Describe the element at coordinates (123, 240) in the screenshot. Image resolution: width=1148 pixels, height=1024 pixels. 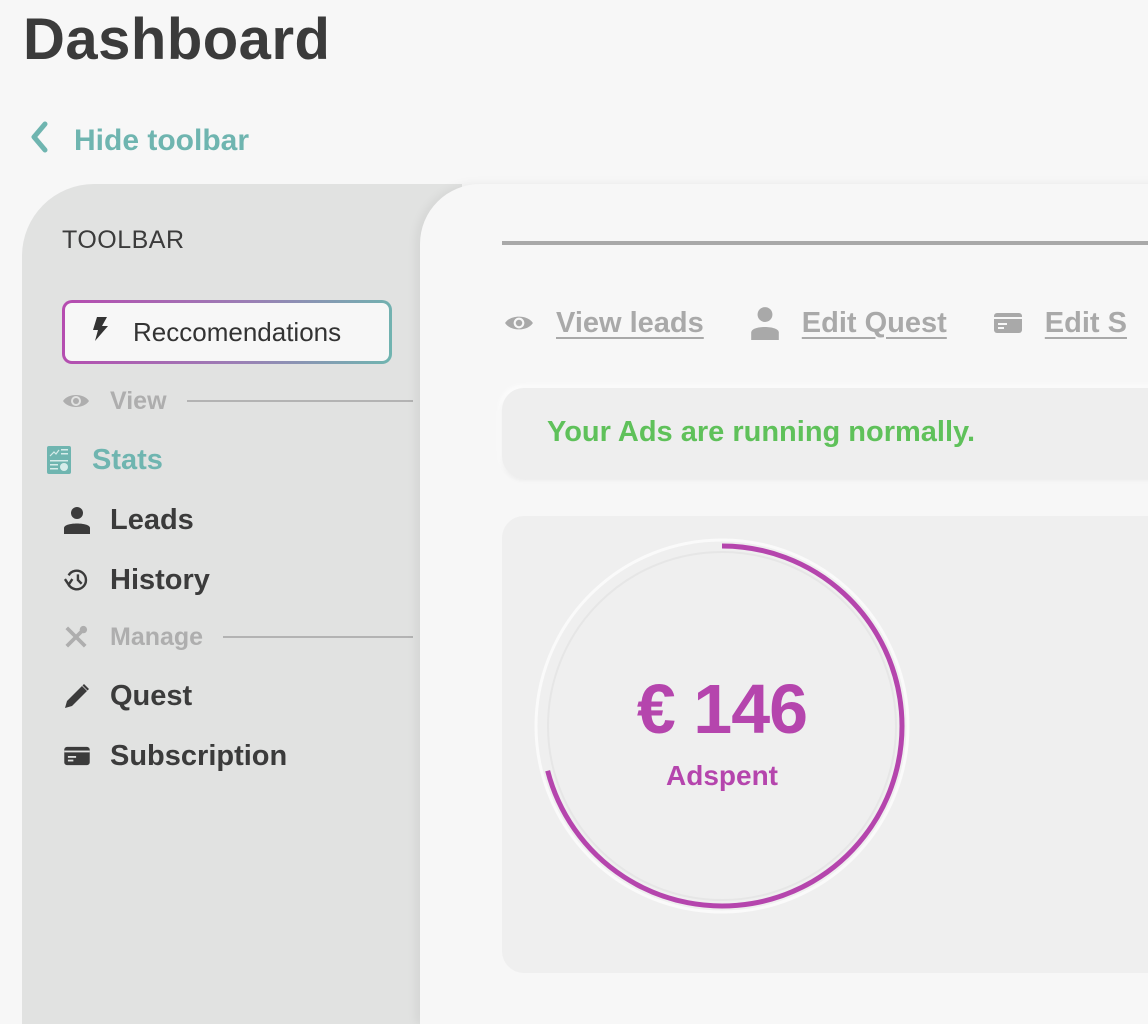
I see `toolbar-title: TOOLBAR` at that location.